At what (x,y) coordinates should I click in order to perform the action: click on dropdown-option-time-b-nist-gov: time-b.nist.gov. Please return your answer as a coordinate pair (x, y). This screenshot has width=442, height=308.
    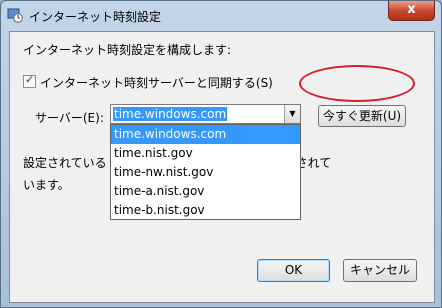
    Looking at the image, I should click on (205, 210).